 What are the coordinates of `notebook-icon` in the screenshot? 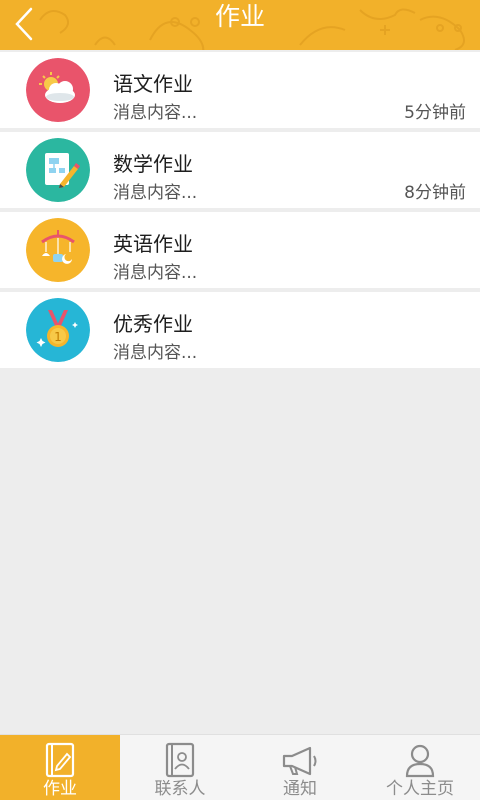 It's located at (60, 759).